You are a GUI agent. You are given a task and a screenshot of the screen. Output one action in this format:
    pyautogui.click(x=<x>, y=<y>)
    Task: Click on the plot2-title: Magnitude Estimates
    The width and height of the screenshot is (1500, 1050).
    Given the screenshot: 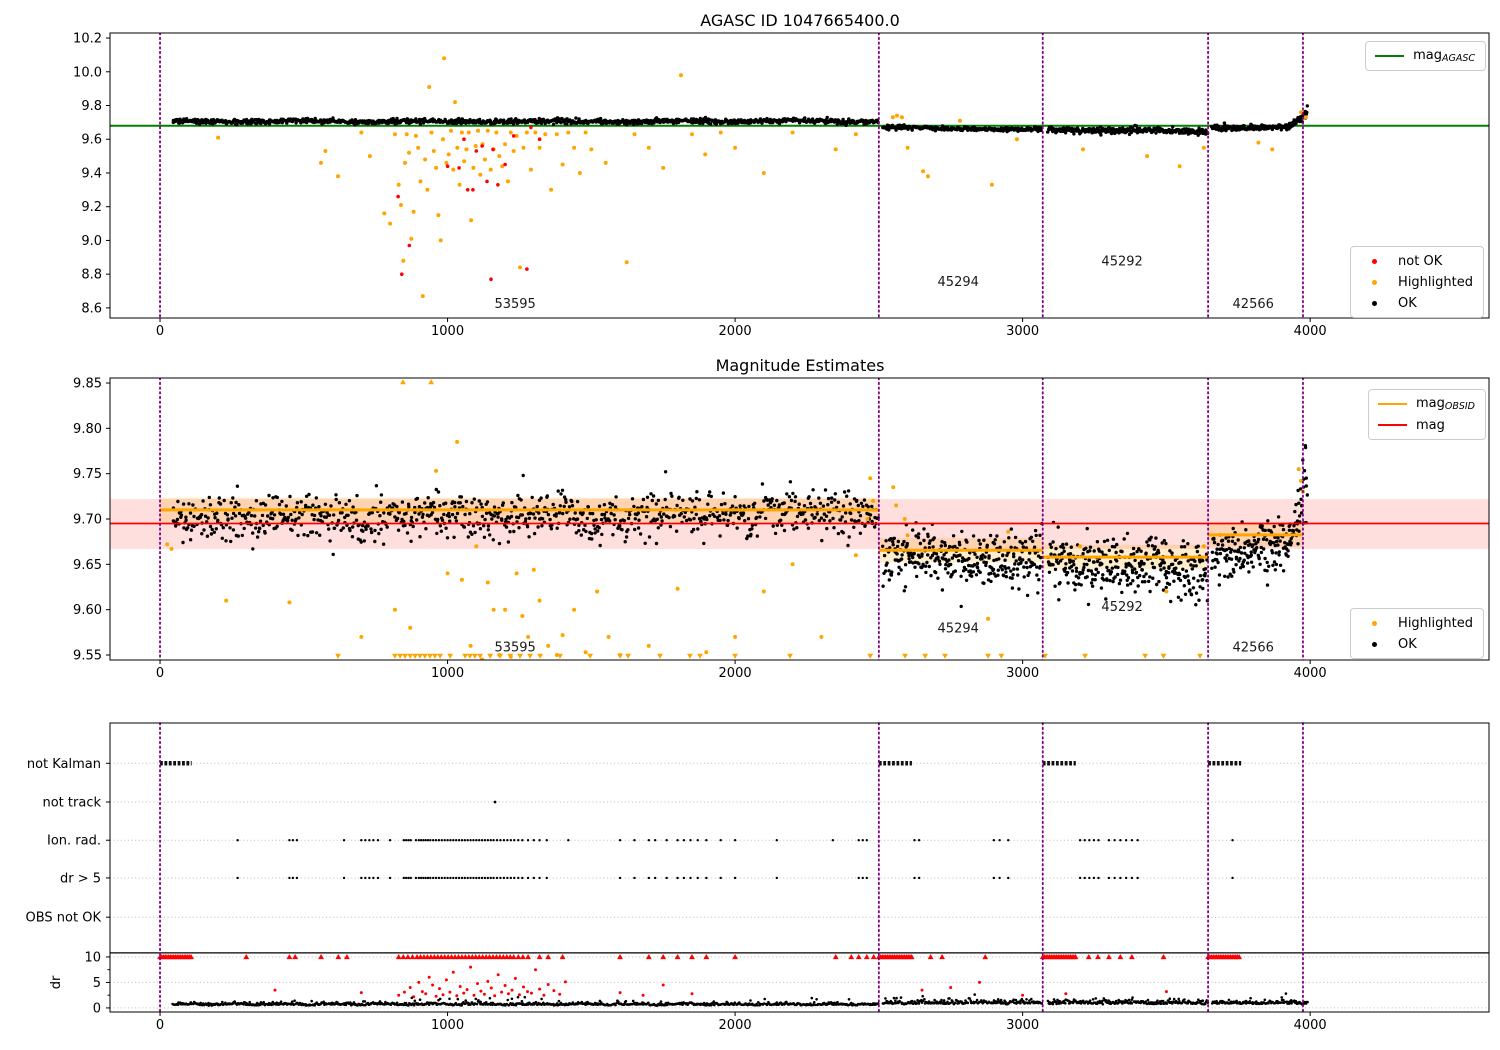 What is the action you would take?
    pyautogui.click(x=800, y=365)
    